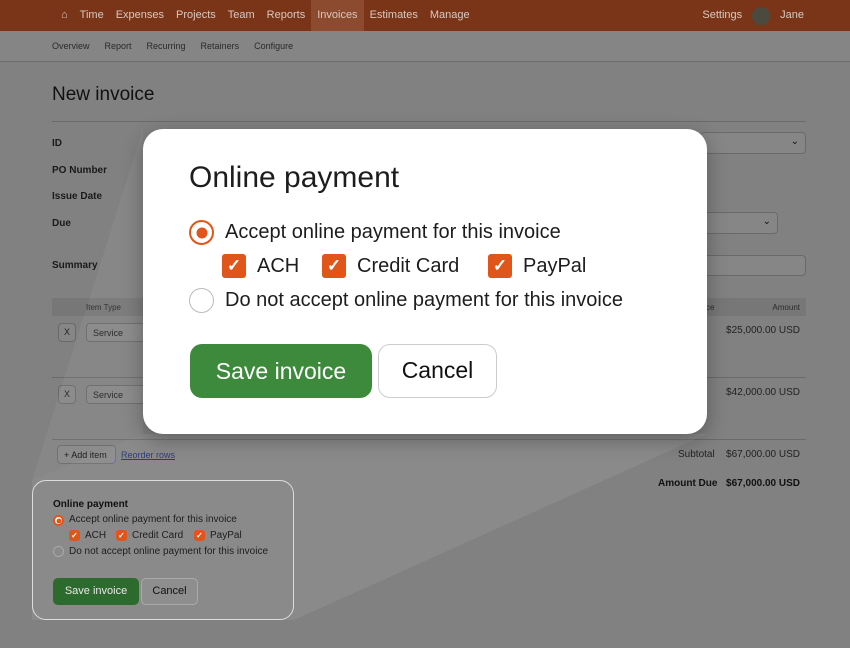 The image size is (850, 648). Describe the element at coordinates (58, 520) in the screenshot. I see `accept-radio` at that location.